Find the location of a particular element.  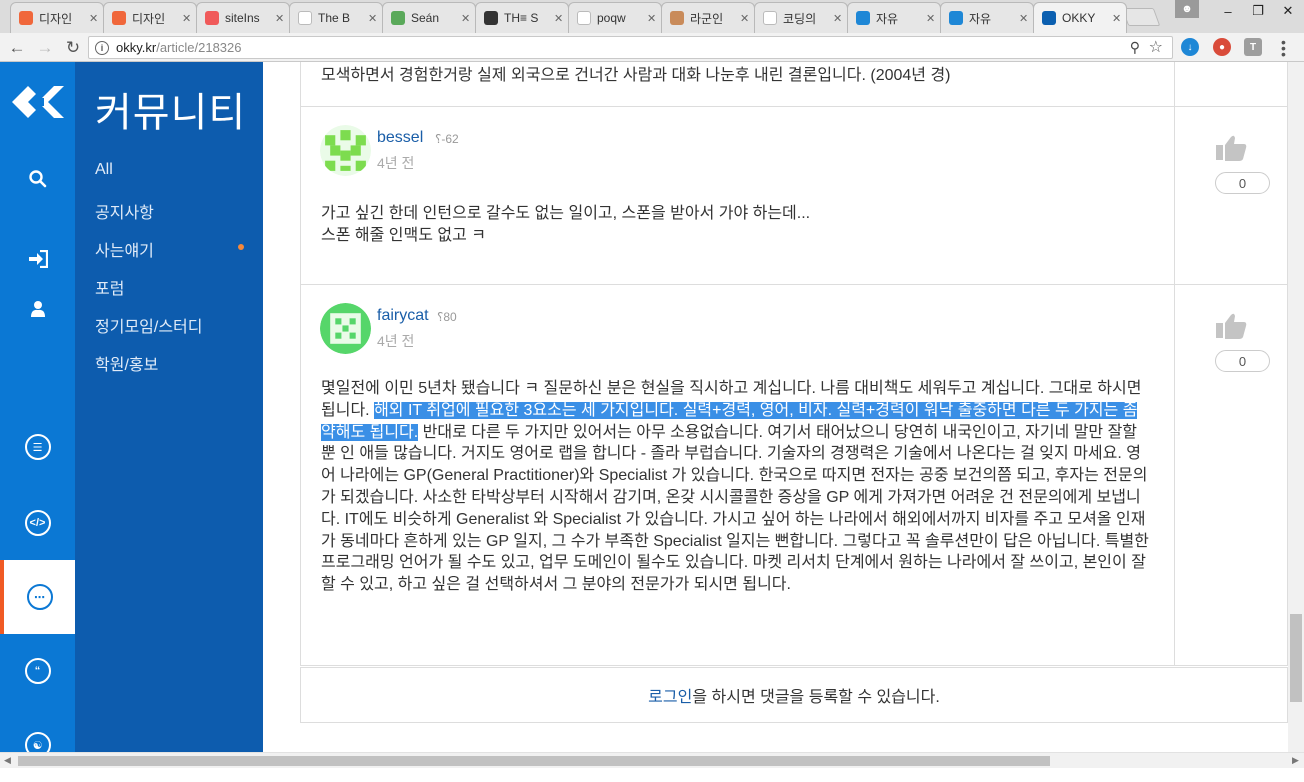

doc-icon is located at coordinates (584, 18).